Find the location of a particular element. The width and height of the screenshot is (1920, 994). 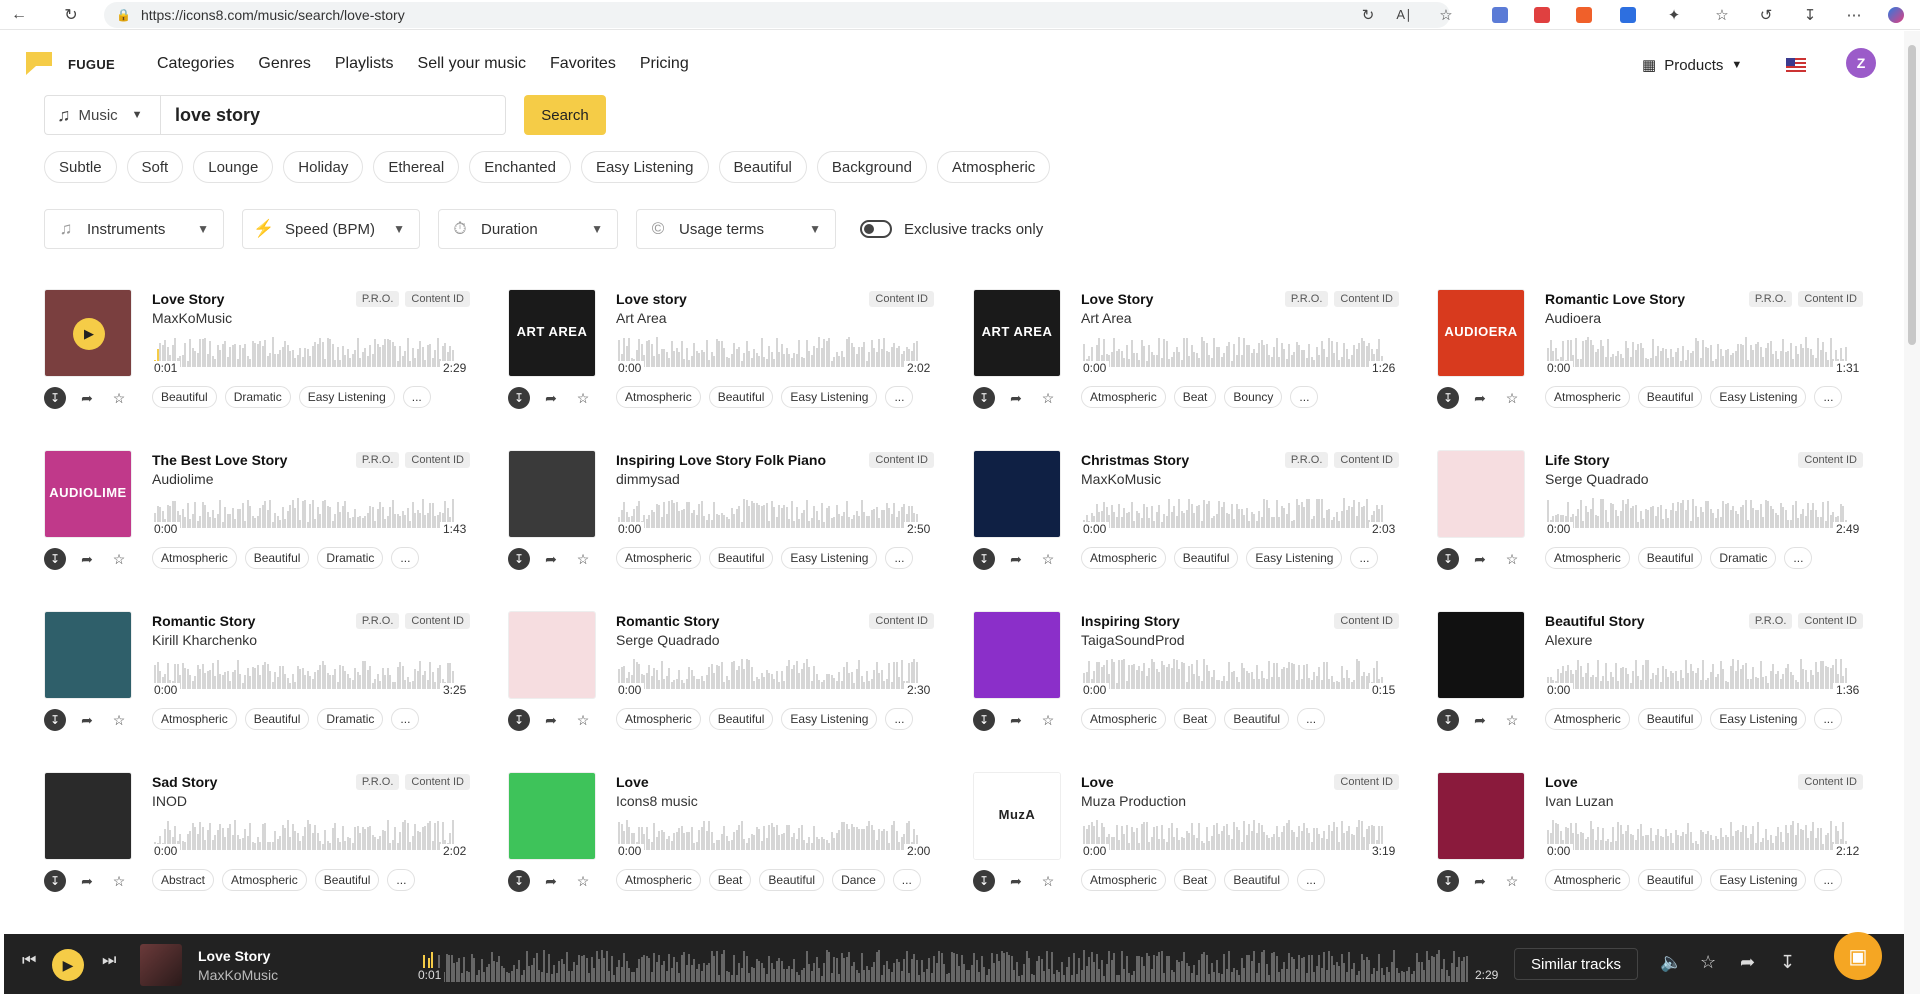

nav-pricing: Pricing is located at coordinates (664, 64).